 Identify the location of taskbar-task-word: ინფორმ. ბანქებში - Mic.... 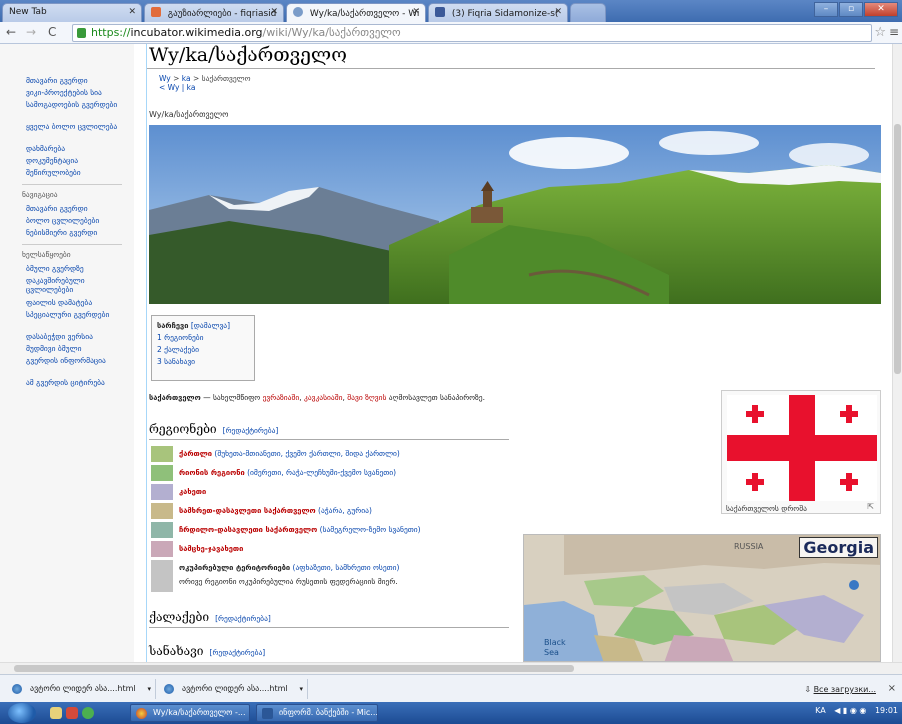
(317, 713).